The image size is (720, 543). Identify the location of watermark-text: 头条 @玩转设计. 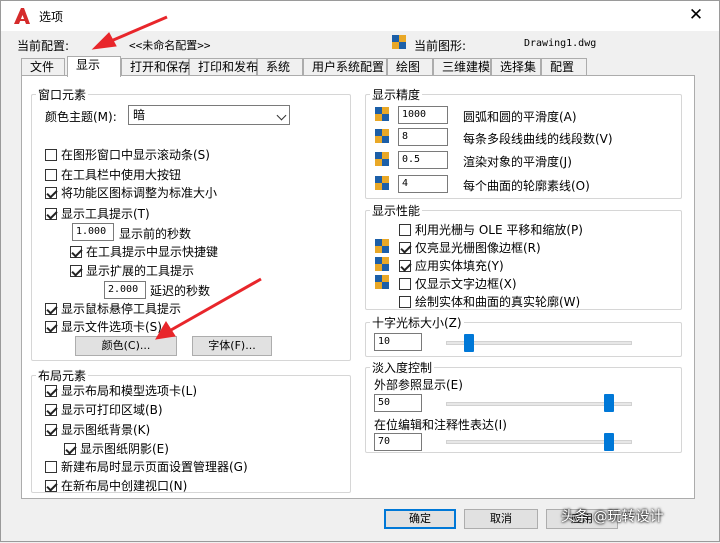
(612, 517).